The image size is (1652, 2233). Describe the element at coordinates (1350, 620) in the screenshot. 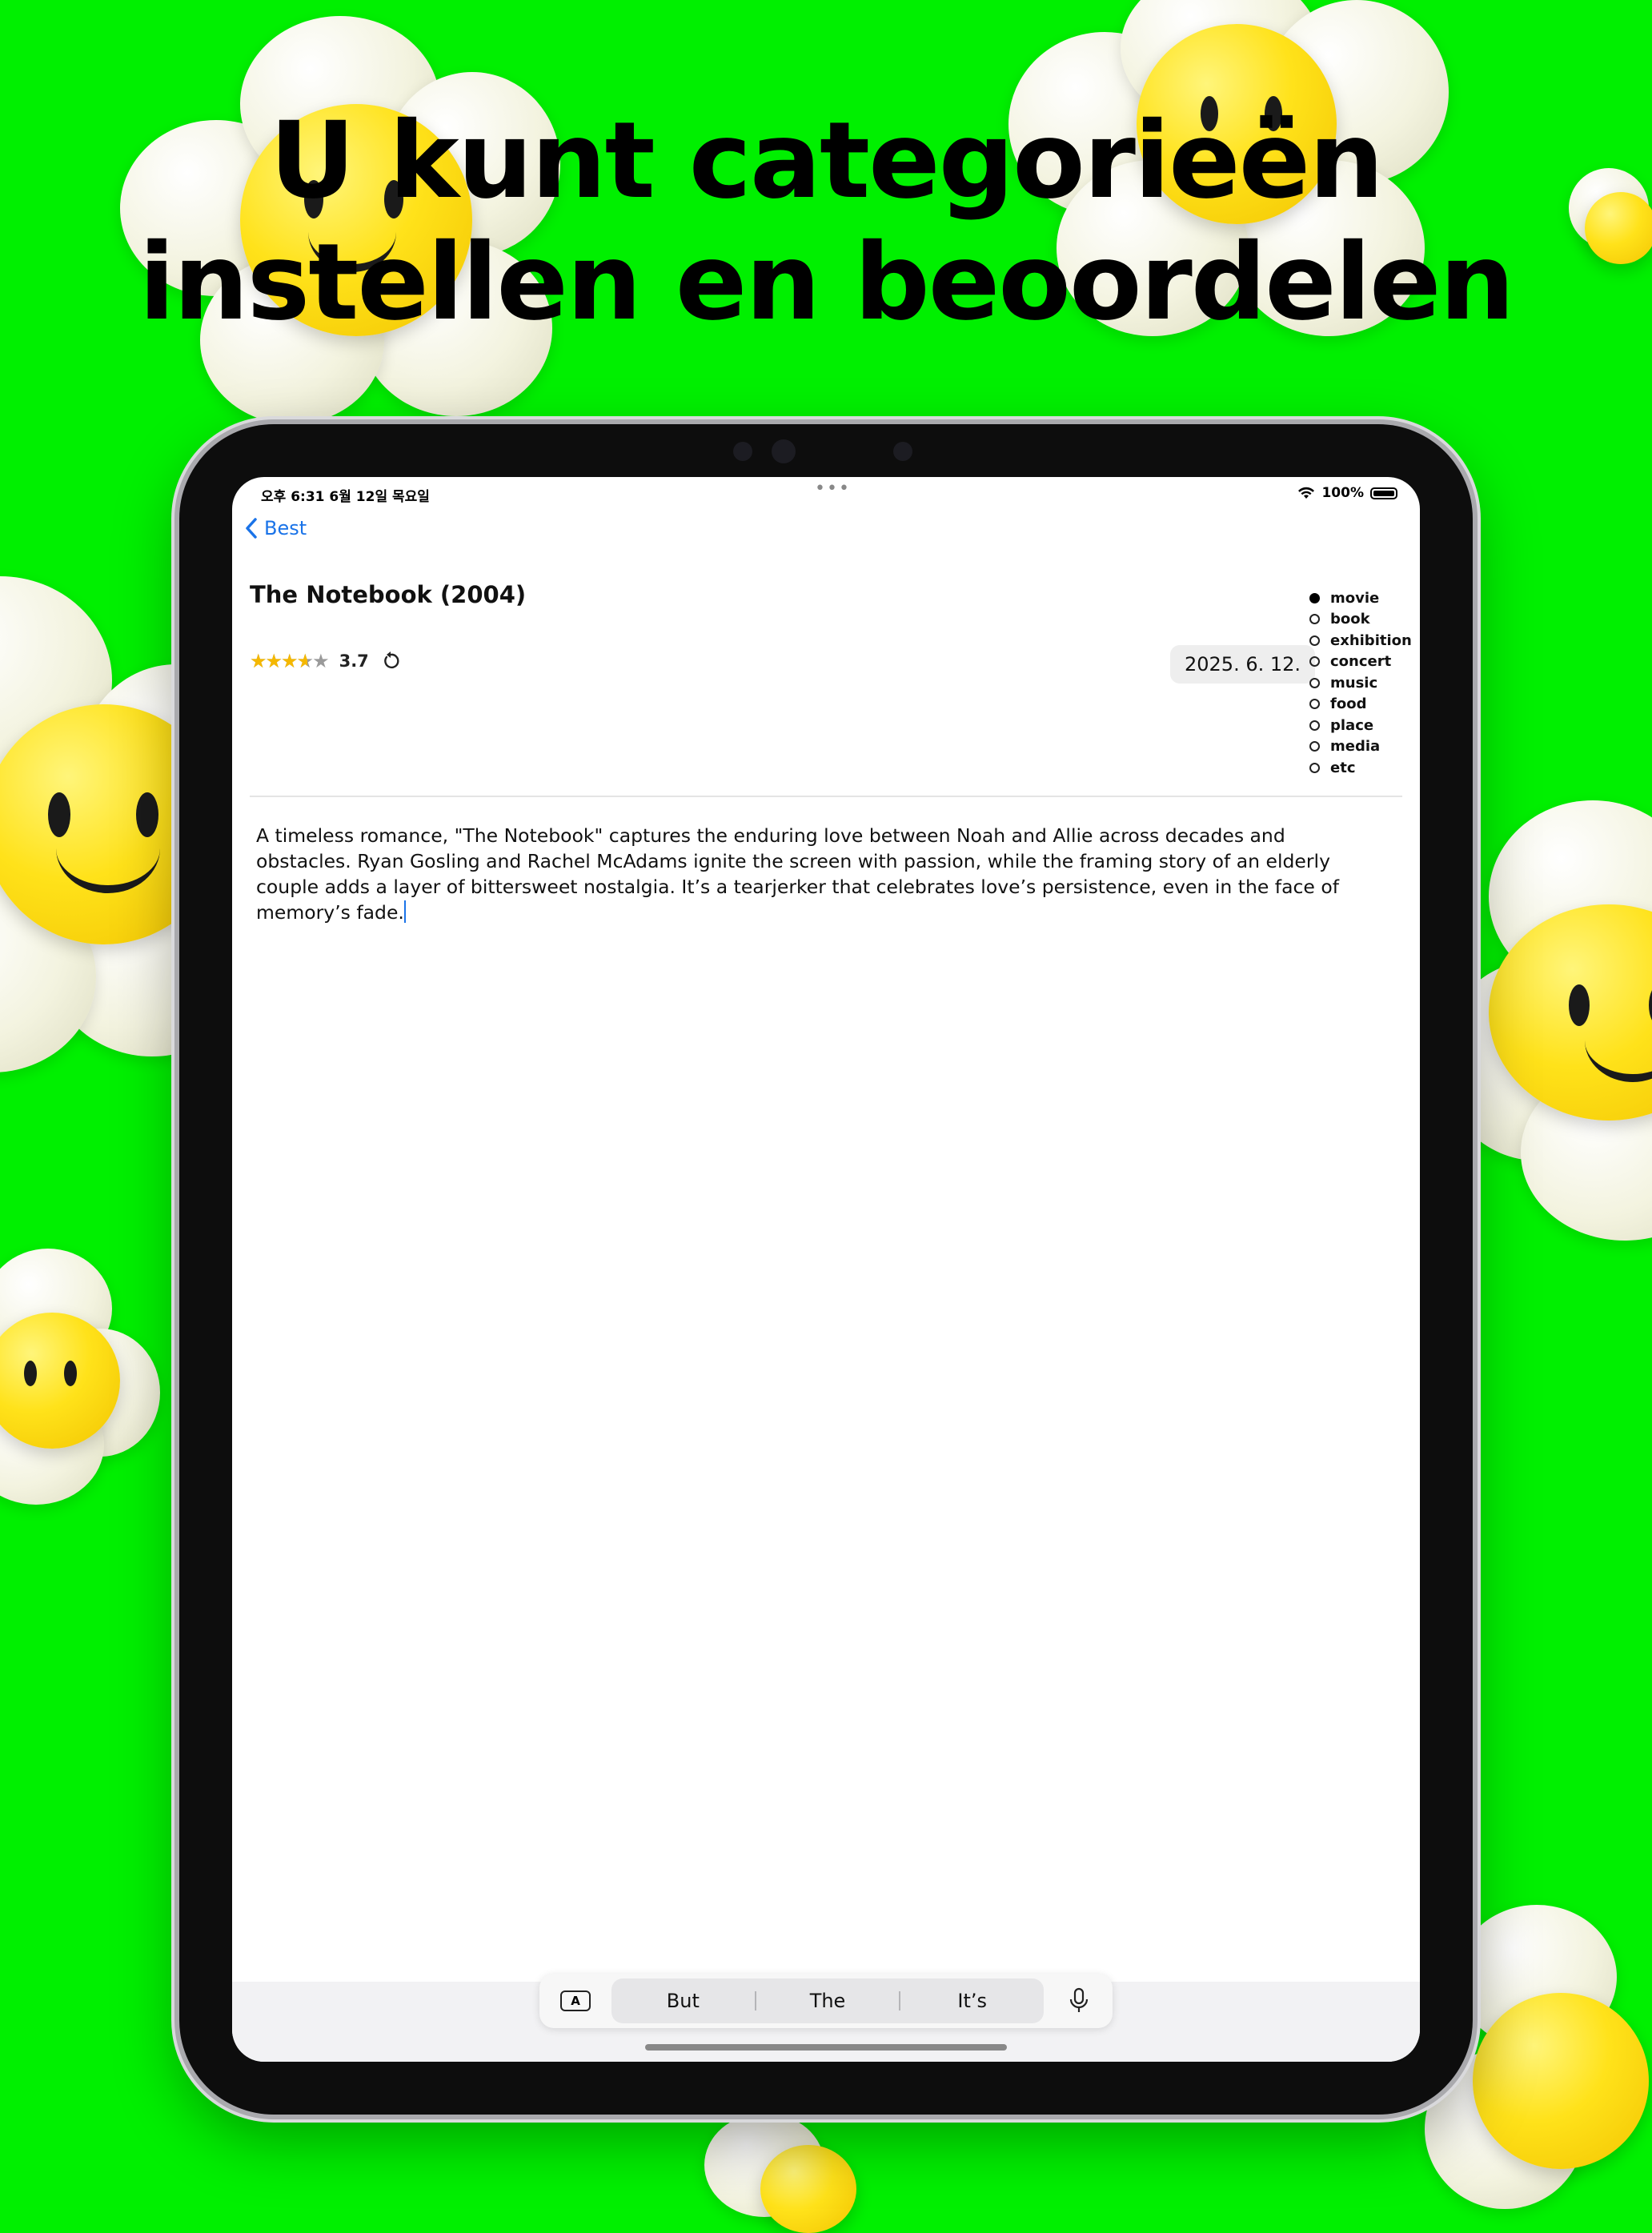

I see `category-label: book` at that location.